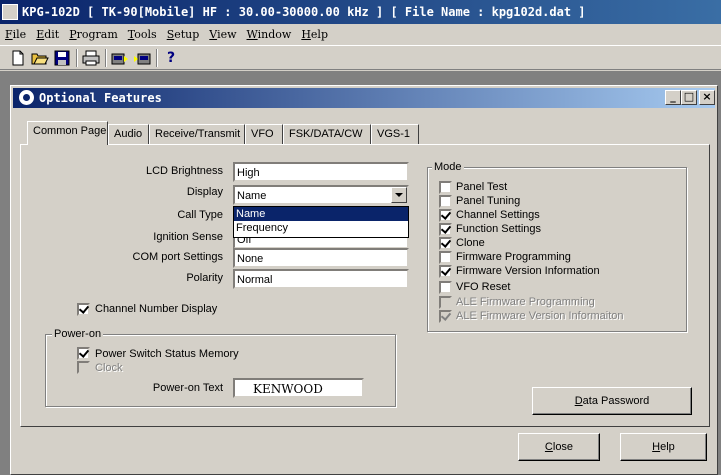  Describe the element at coordinates (83, 353) in the screenshot. I see `power-switch-memory-checkbox` at that location.